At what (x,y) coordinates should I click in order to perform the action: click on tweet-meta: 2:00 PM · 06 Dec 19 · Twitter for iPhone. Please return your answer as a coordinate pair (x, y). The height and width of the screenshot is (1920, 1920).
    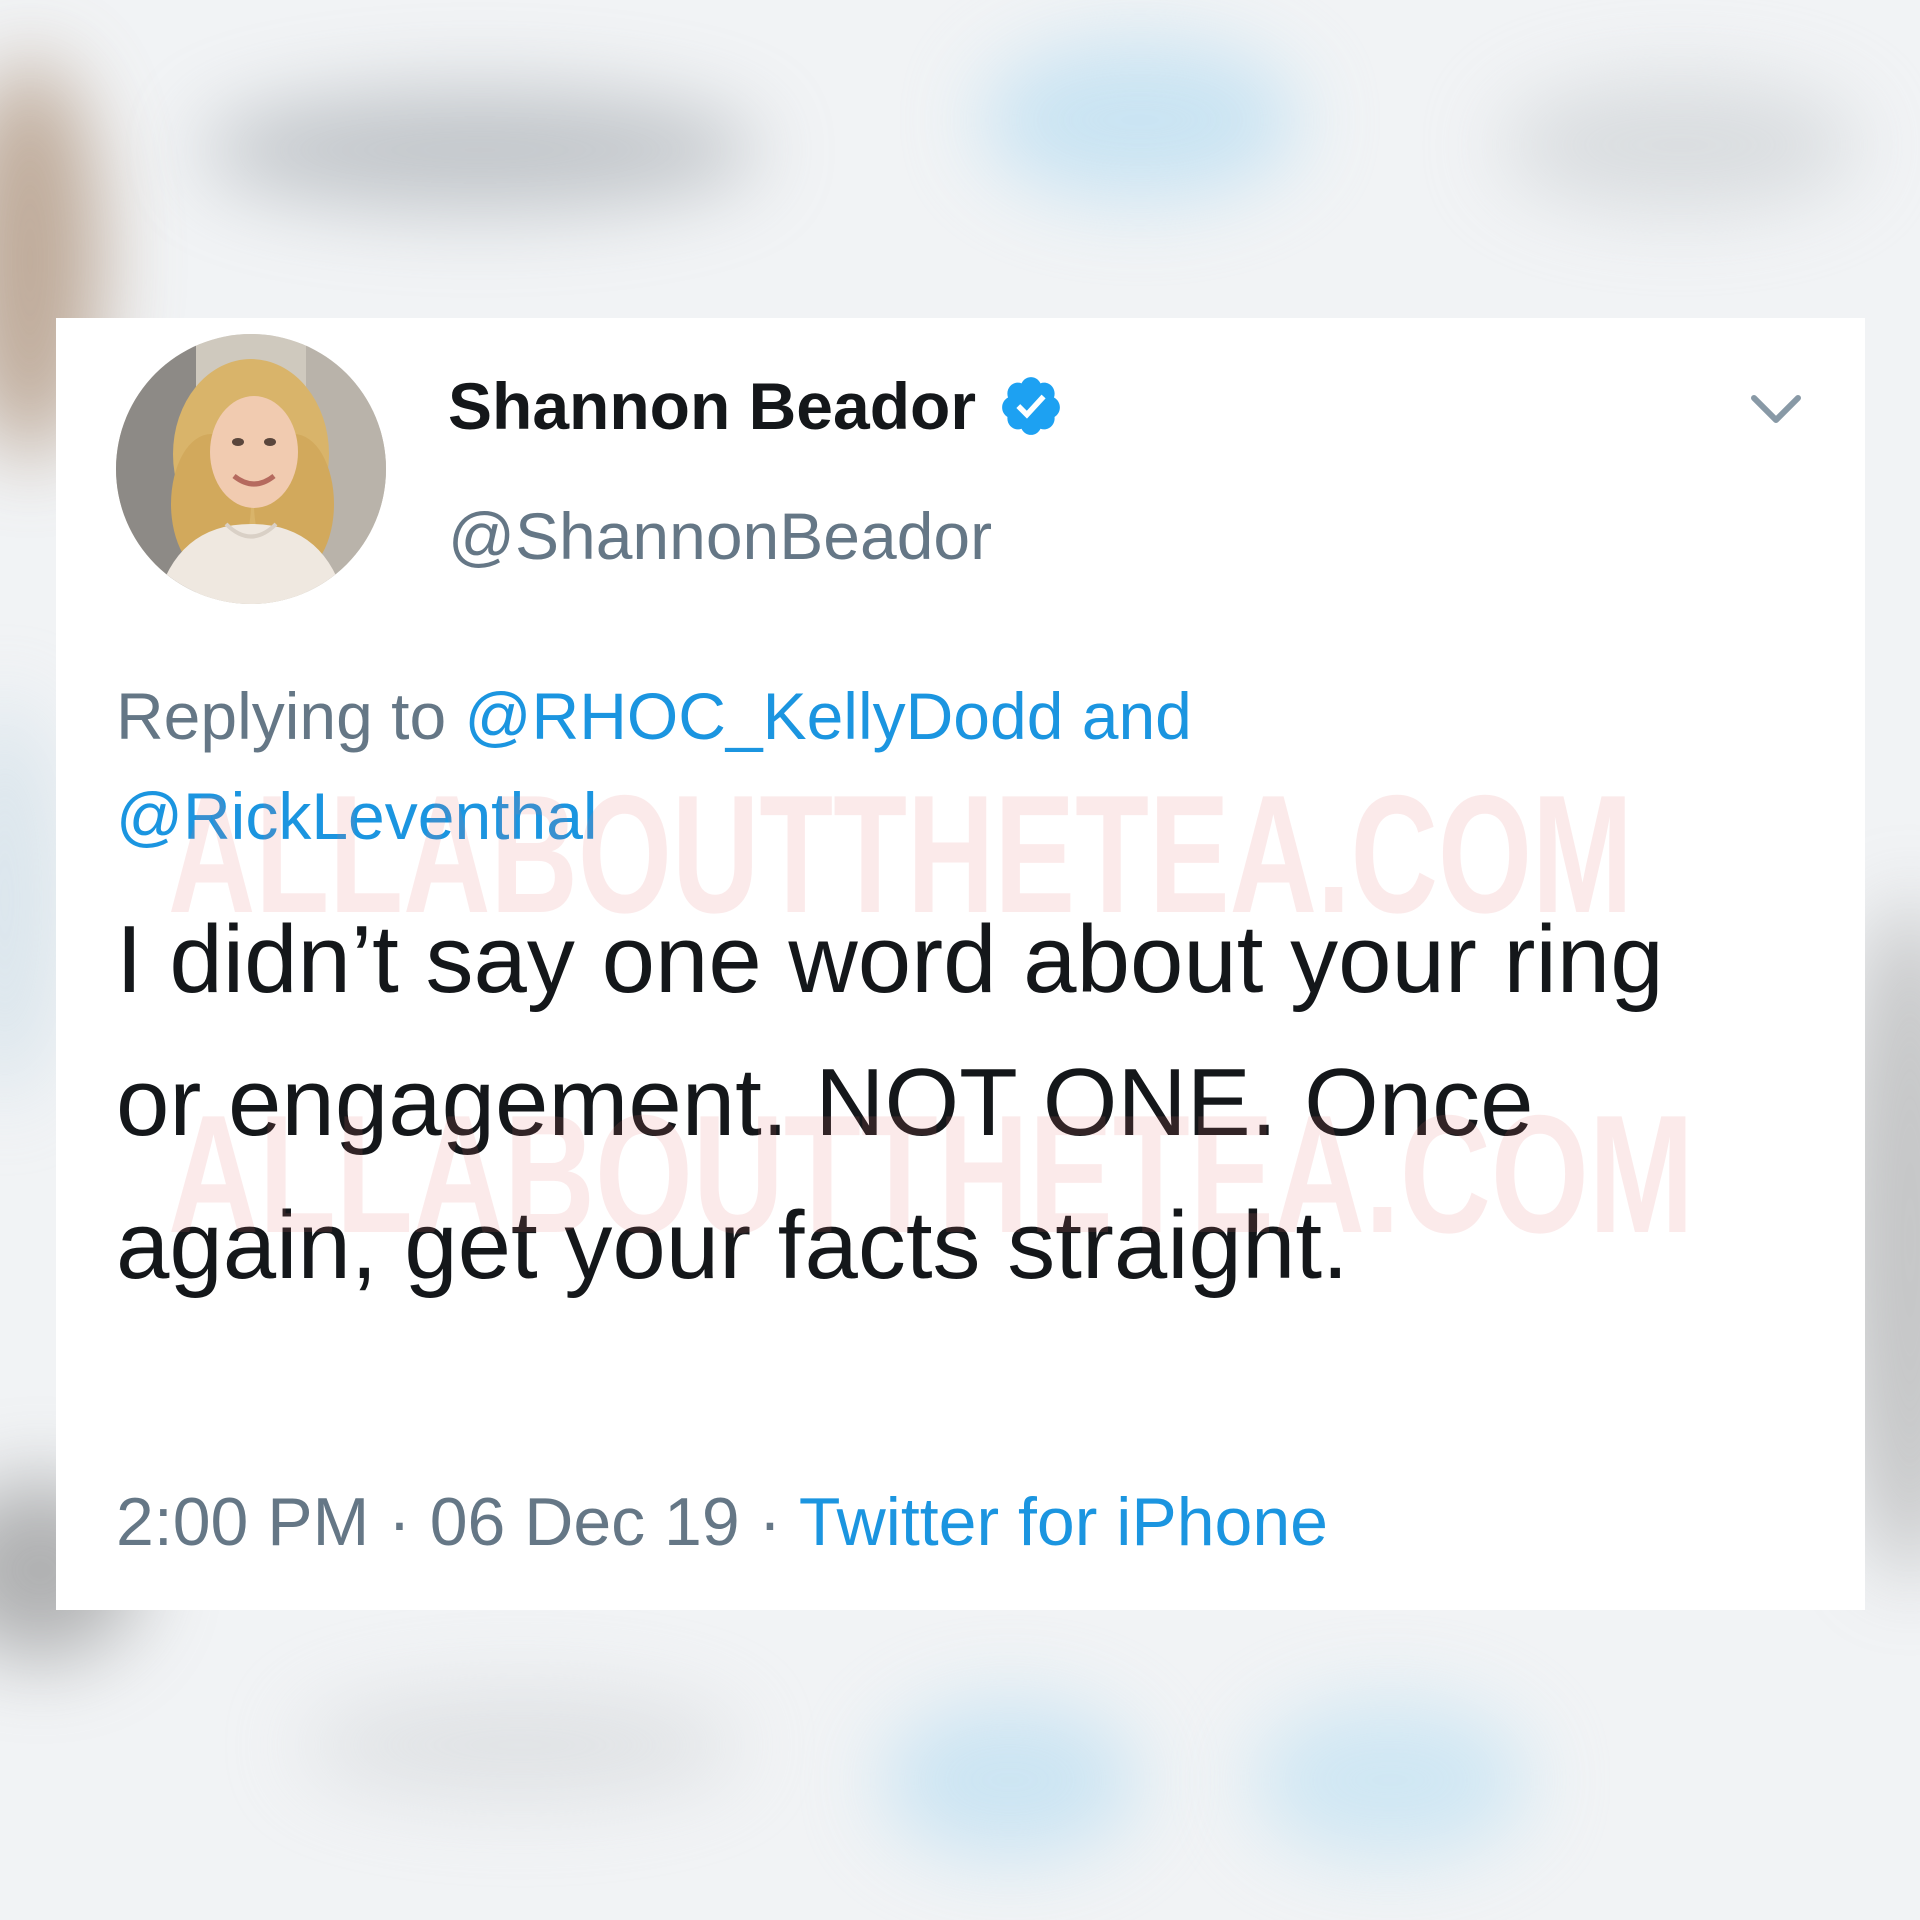
    Looking at the image, I should click on (722, 1522).